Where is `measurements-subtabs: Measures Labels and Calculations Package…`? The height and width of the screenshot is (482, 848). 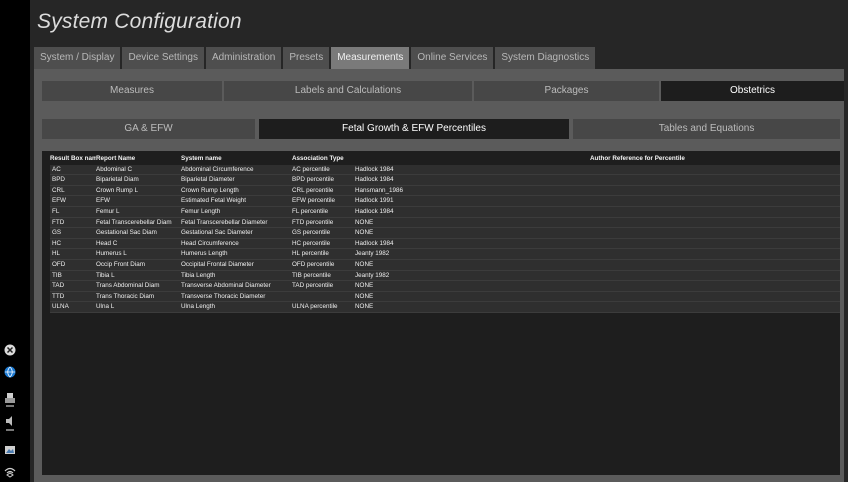 measurements-subtabs: Measures Labels and Calculations Package… is located at coordinates (443, 91).